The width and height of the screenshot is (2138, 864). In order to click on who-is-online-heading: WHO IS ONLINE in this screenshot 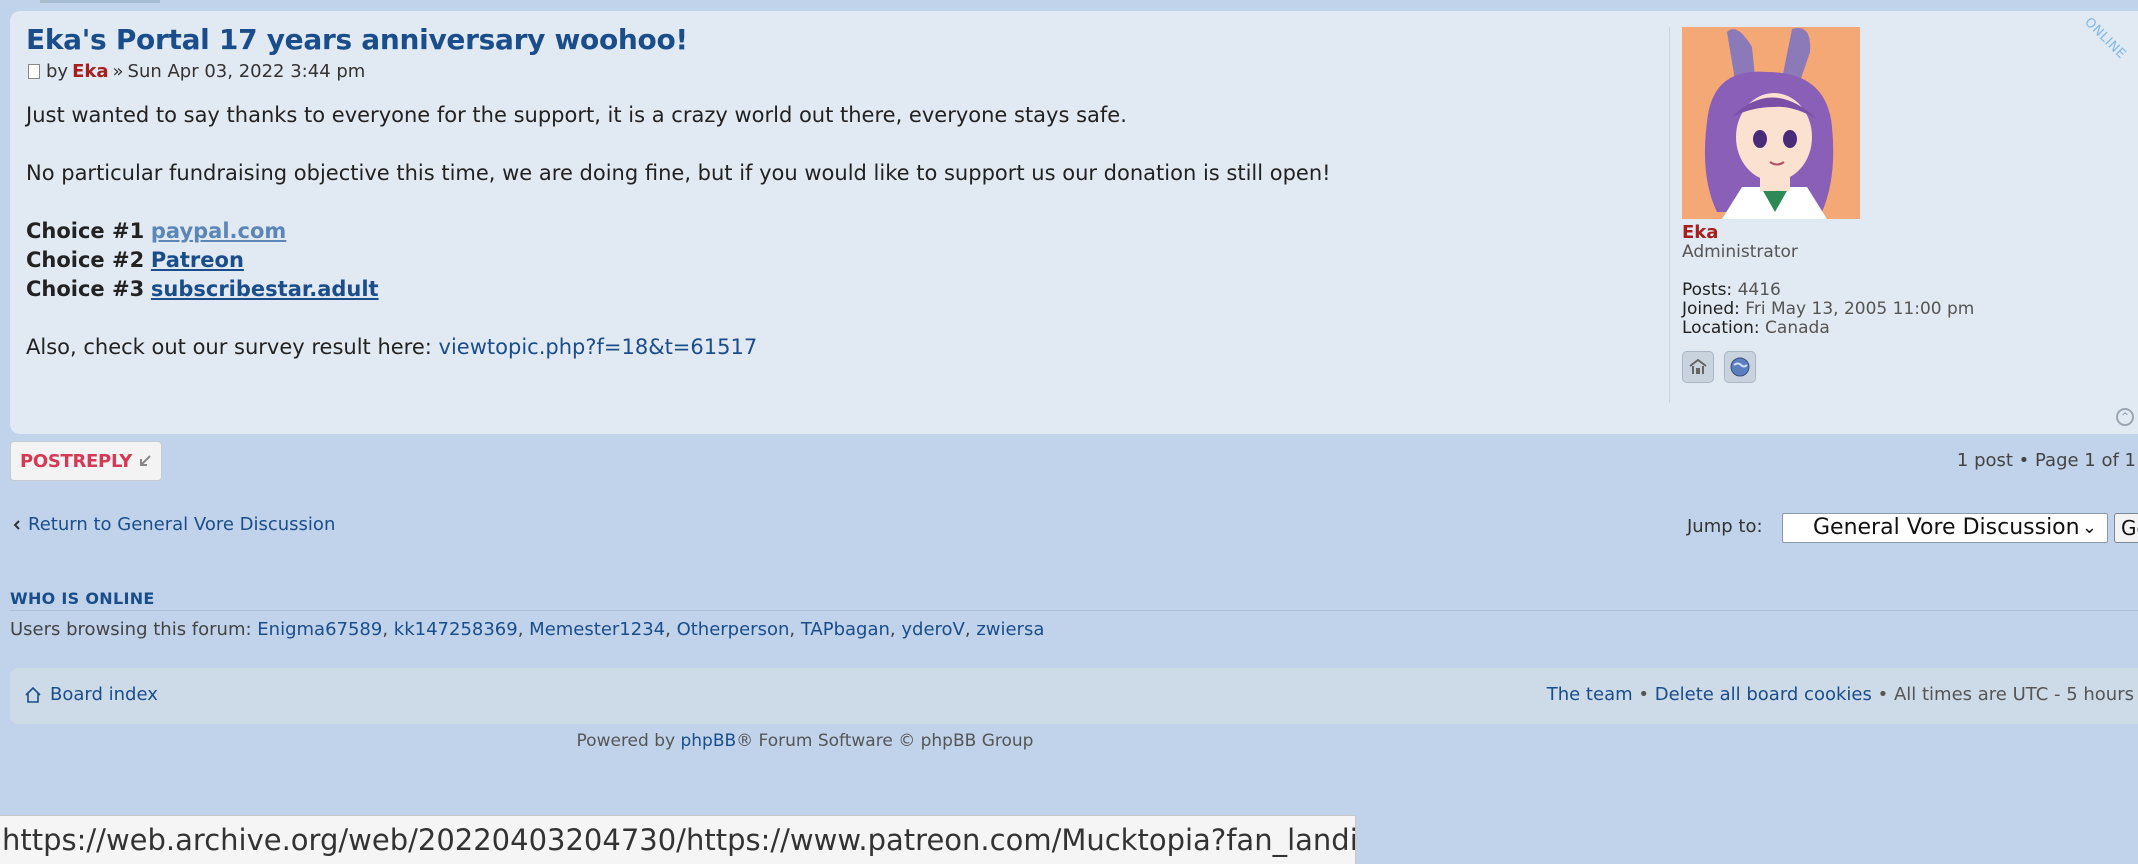, I will do `click(82, 598)`.